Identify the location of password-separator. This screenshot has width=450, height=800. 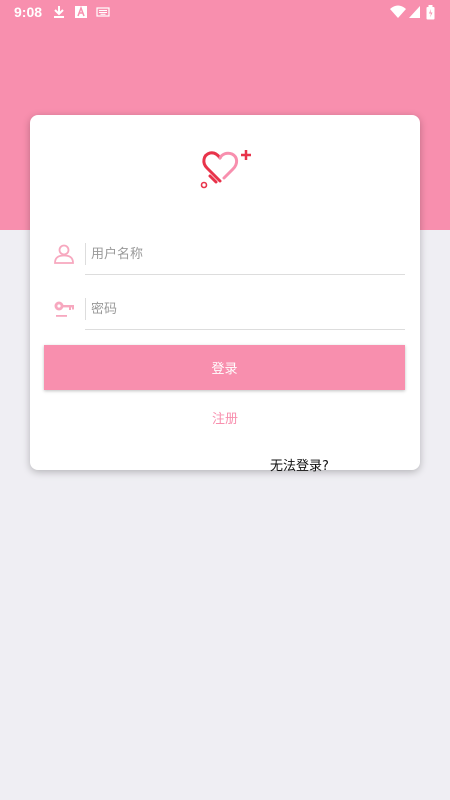
(85, 309).